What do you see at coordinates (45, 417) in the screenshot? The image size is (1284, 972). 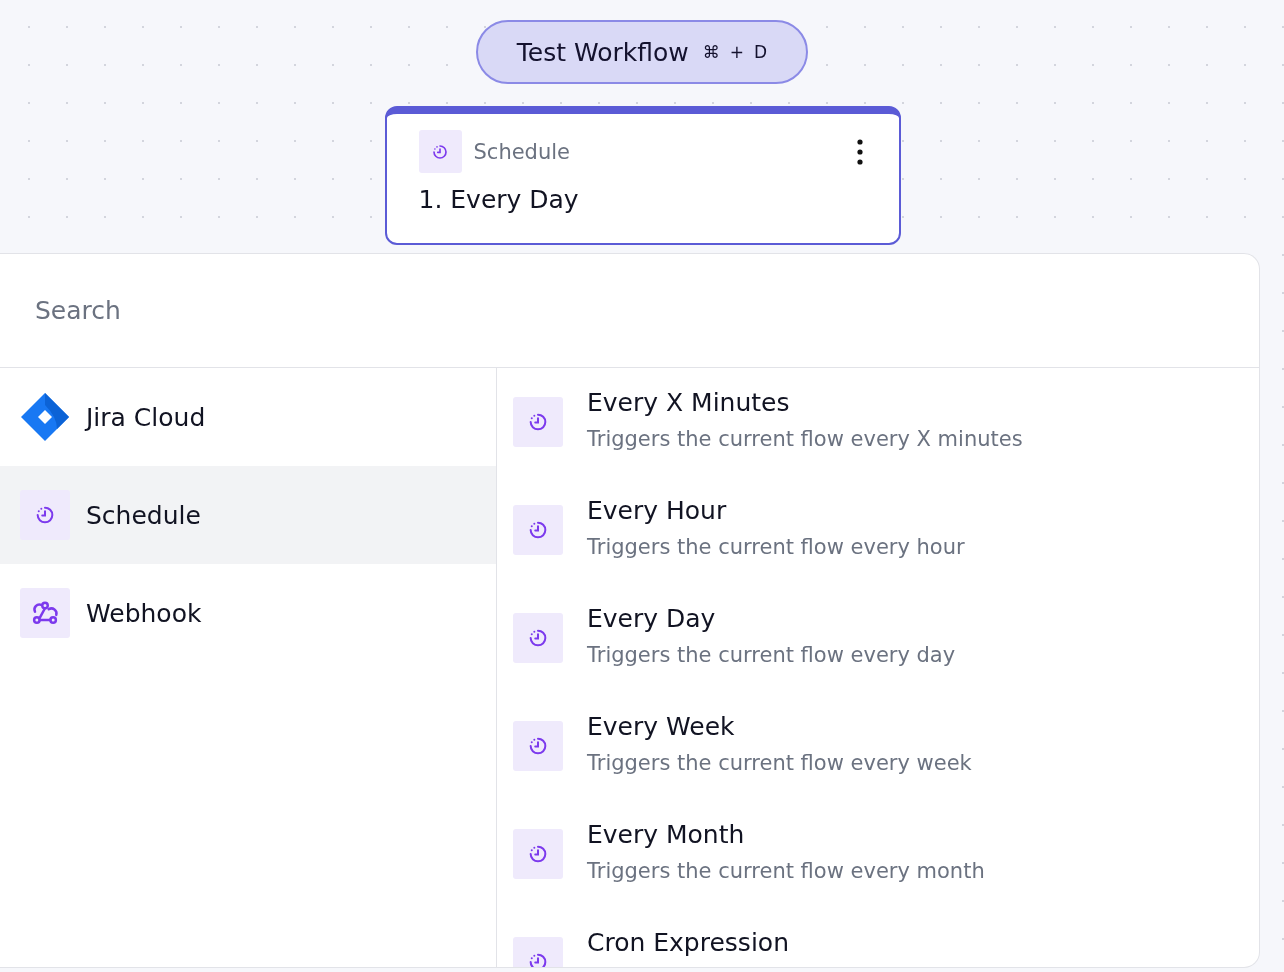 I see `diamond-logo-icon` at bounding box center [45, 417].